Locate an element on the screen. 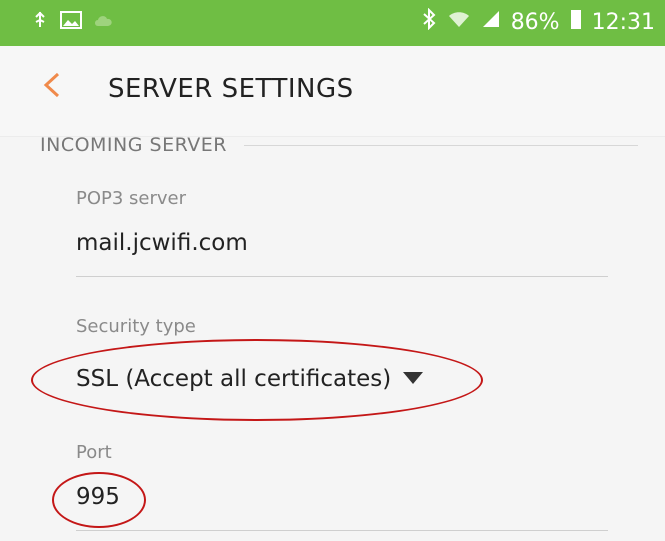 The width and height of the screenshot is (665, 541). port-label: Port is located at coordinates (94, 452).